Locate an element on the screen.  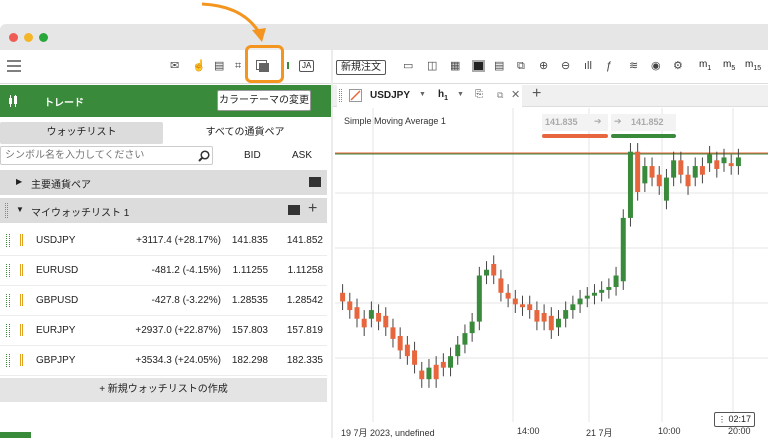
detach-icon: ⧉ is located at coordinates (500, 95).